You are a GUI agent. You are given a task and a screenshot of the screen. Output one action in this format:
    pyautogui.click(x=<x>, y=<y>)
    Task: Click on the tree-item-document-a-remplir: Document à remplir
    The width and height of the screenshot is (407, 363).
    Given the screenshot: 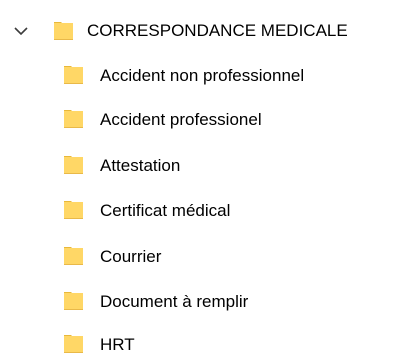 What is the action you would take?
    pyautogui.click(x=203, y=302)
    